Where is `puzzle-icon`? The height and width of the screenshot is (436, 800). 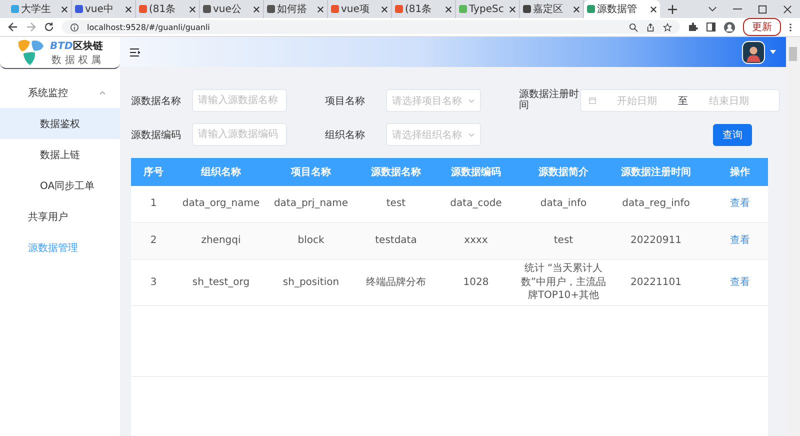
puzzle-icon is located at coordinates (693, 27).